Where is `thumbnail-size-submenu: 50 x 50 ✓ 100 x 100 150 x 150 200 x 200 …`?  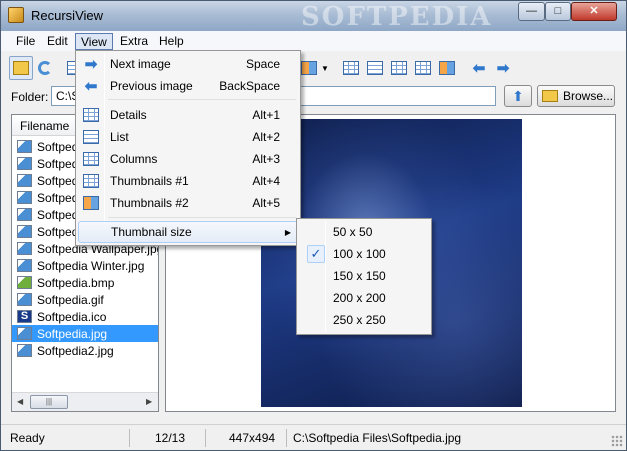
thumbnail-size-submenu: 50 x 50 ✓ 100 x 100 150 x 150 200 x 200 … is located at coordinates (364, 276).